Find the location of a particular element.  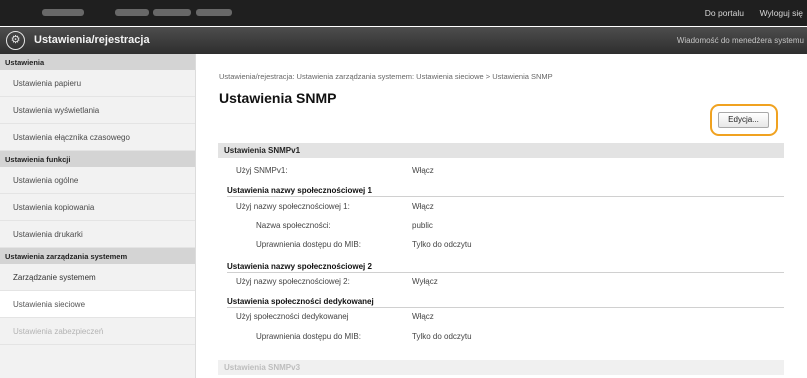

portal-link: Do portalu is located at coordinates (724, 13).